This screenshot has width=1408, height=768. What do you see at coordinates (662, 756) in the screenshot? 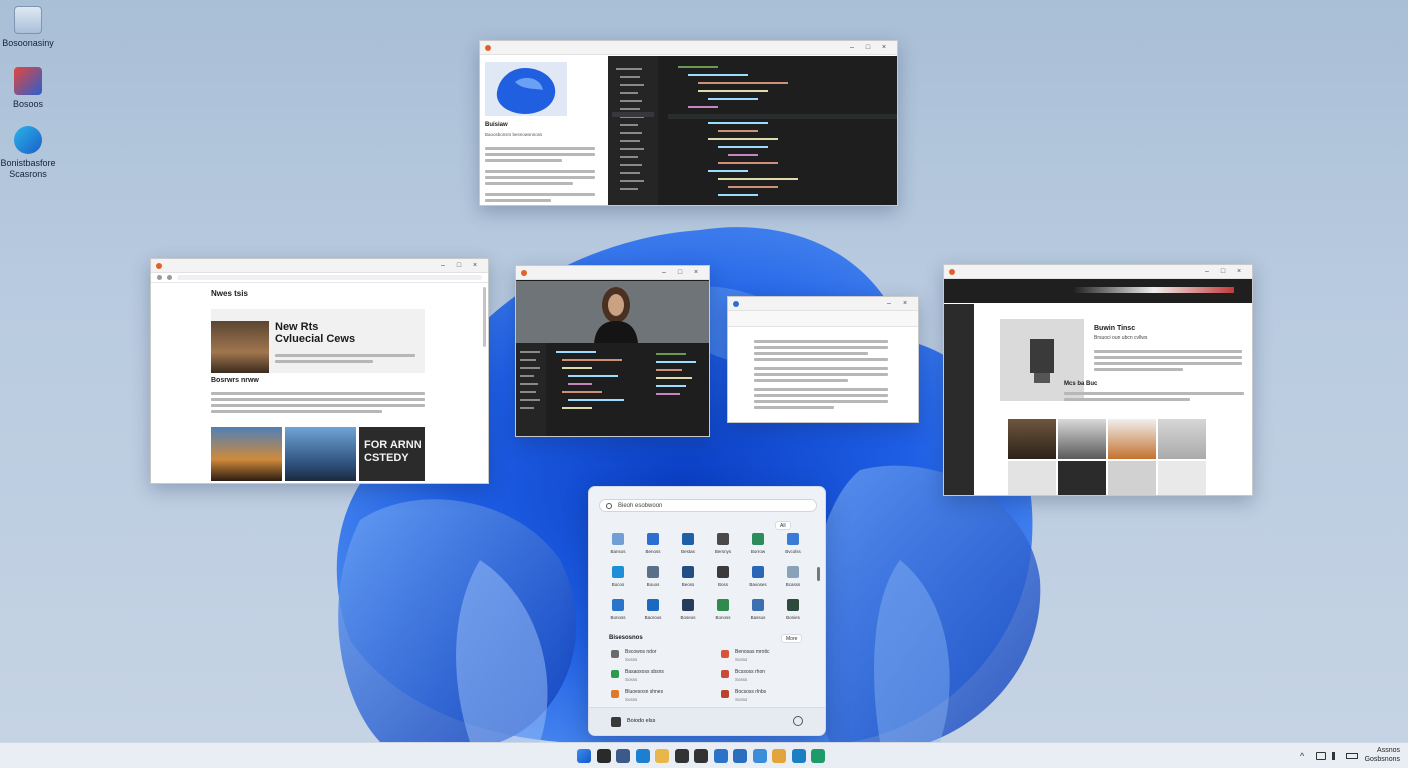
I see `folder-icon` at bounding box center [662, 756].